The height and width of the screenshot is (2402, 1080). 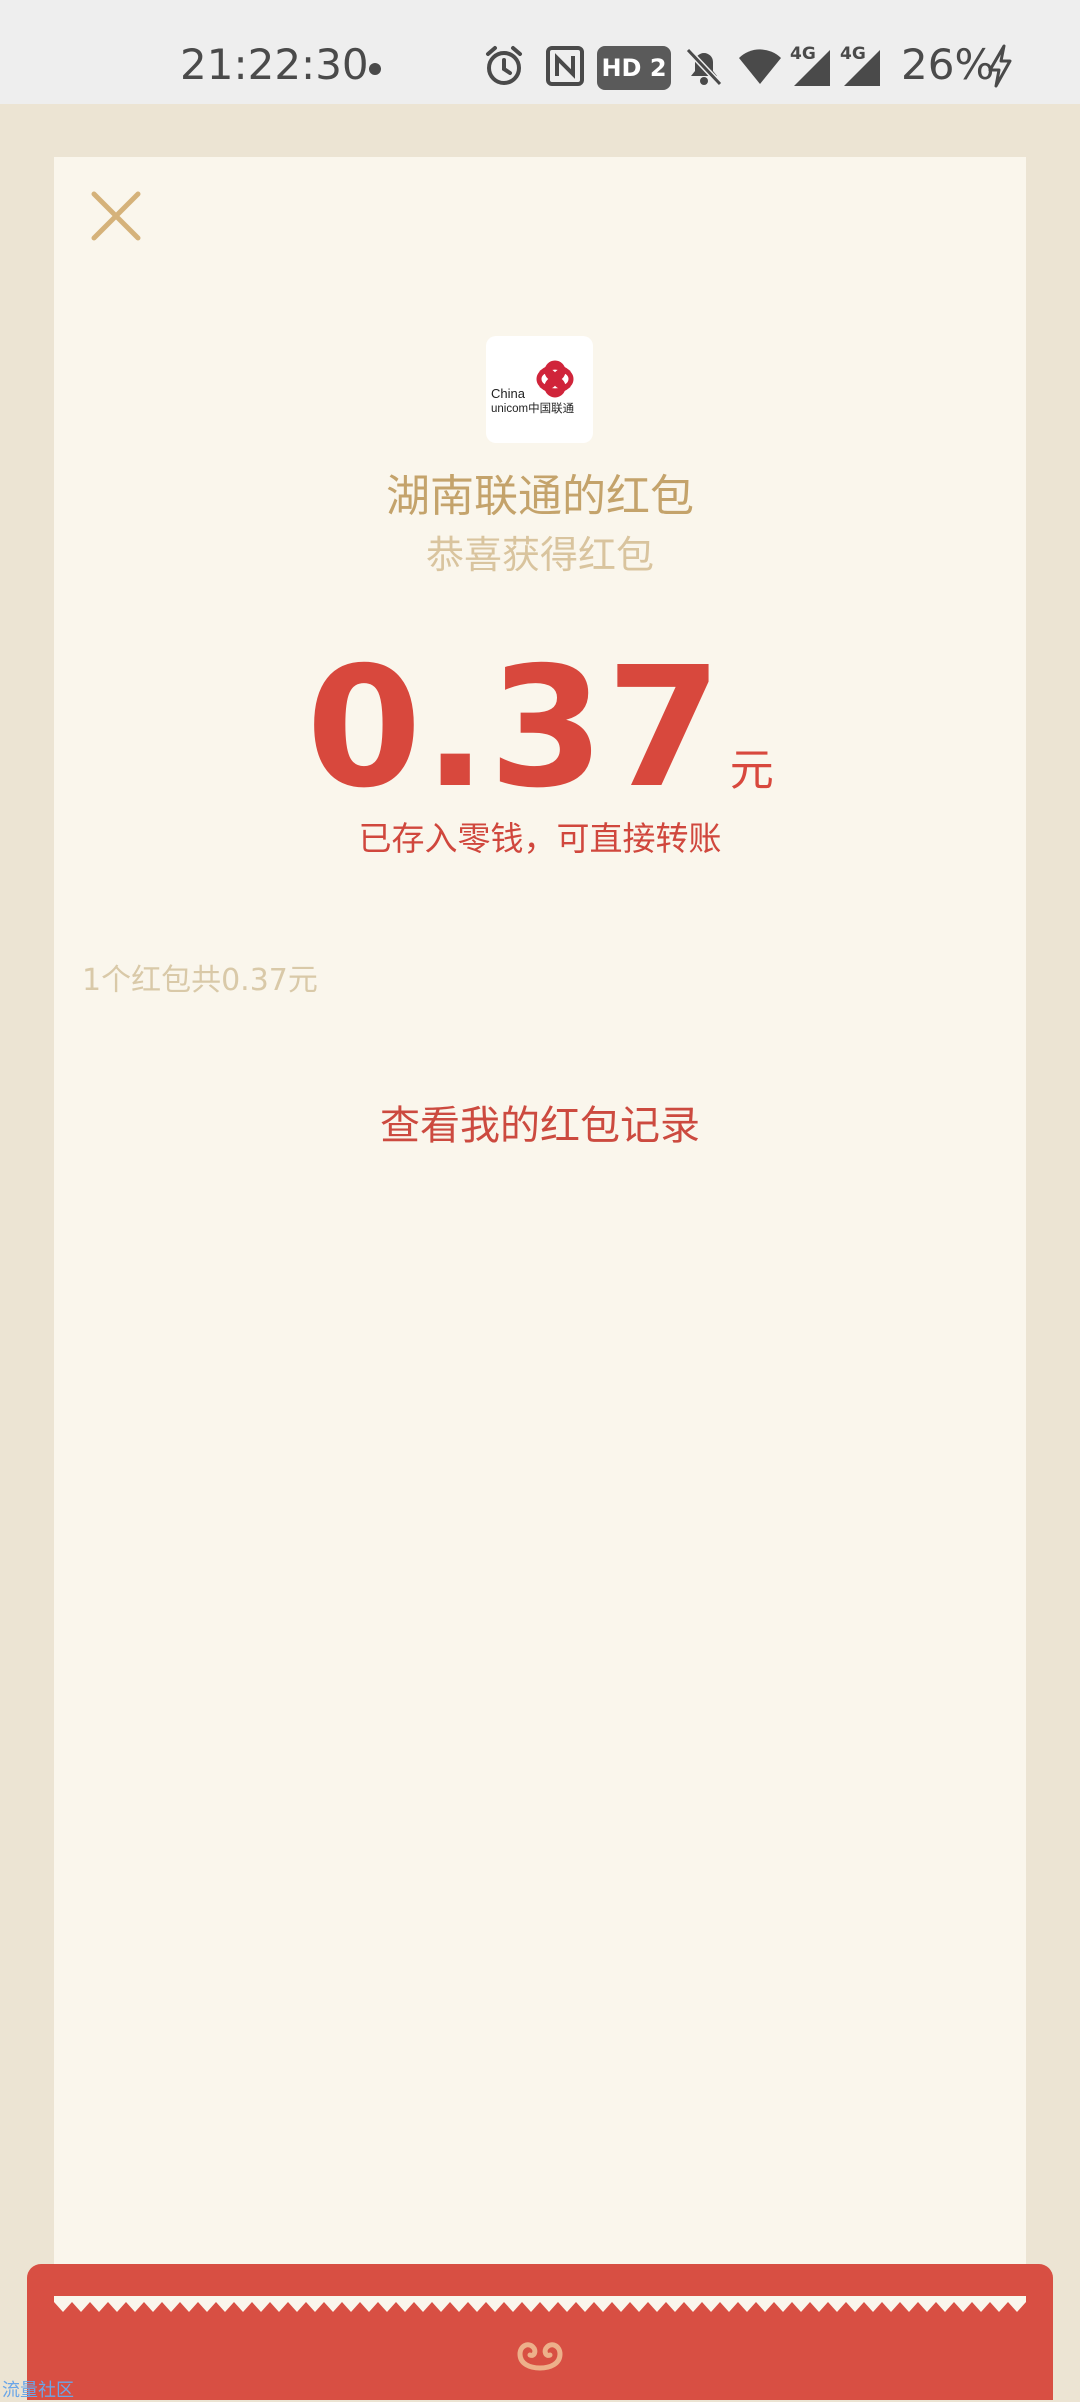 What do you see at coordinates (116, 216) in the screenshot?
I see `close-icon` at bounding box center [116, 216].